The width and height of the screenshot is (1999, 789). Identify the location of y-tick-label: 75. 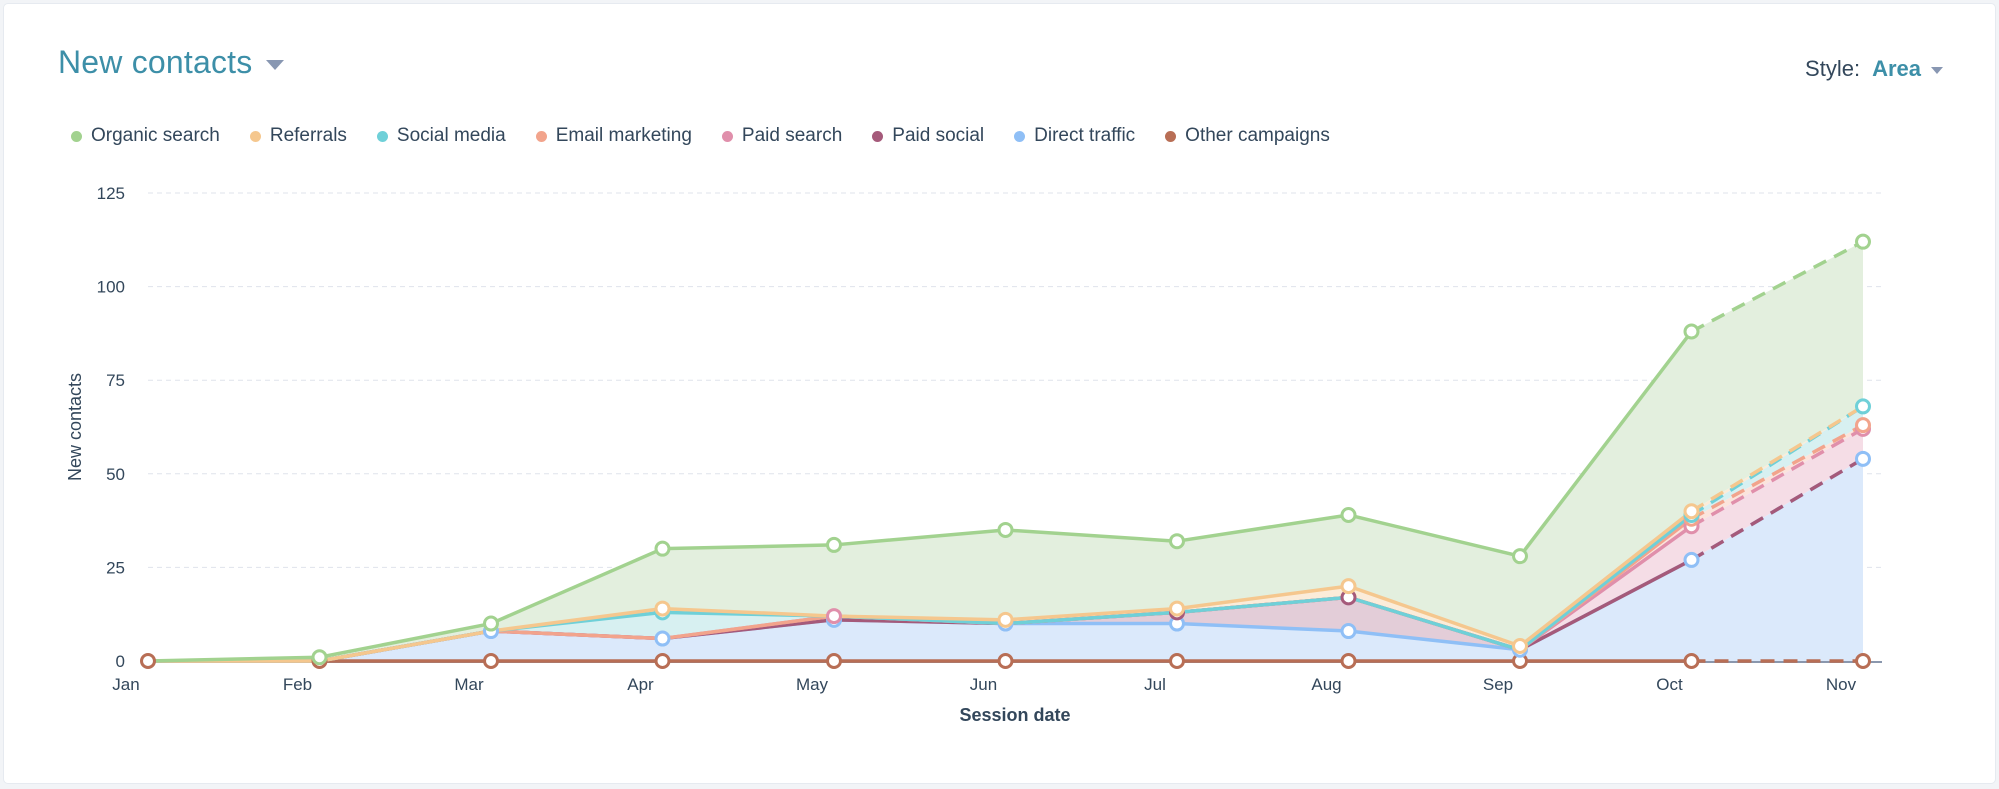
(115, 380).